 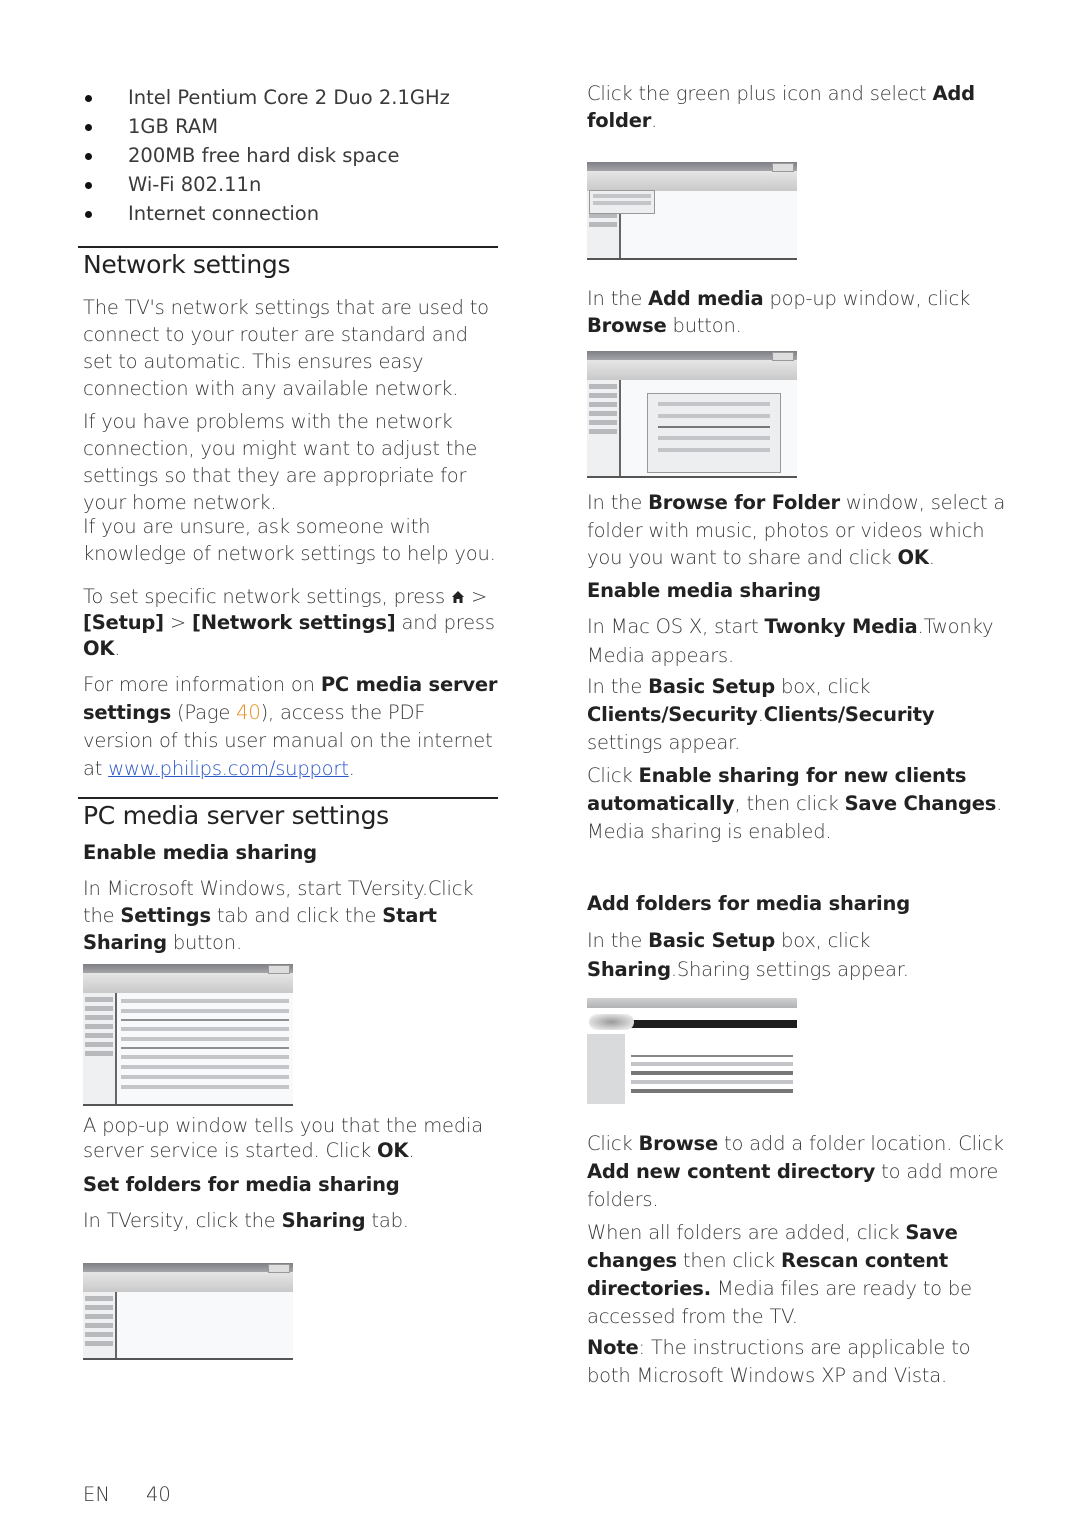 What do you see at coordinates (158, 1494) in the screenshot?
I see `footer-page-number: 40` at bounding box center [158, 1494].